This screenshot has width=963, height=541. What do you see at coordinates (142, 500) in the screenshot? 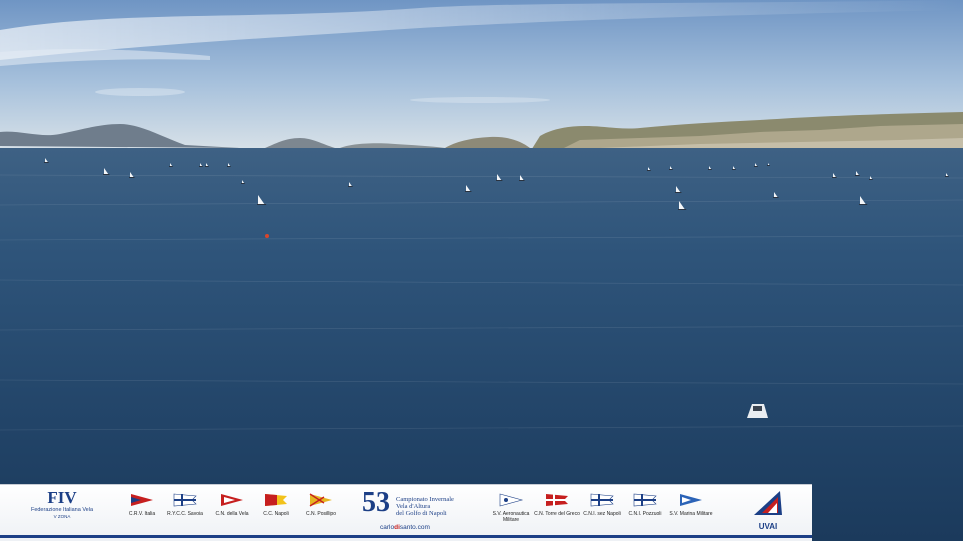
I see `red-pennant-icon` at bounding box center [142, 500].